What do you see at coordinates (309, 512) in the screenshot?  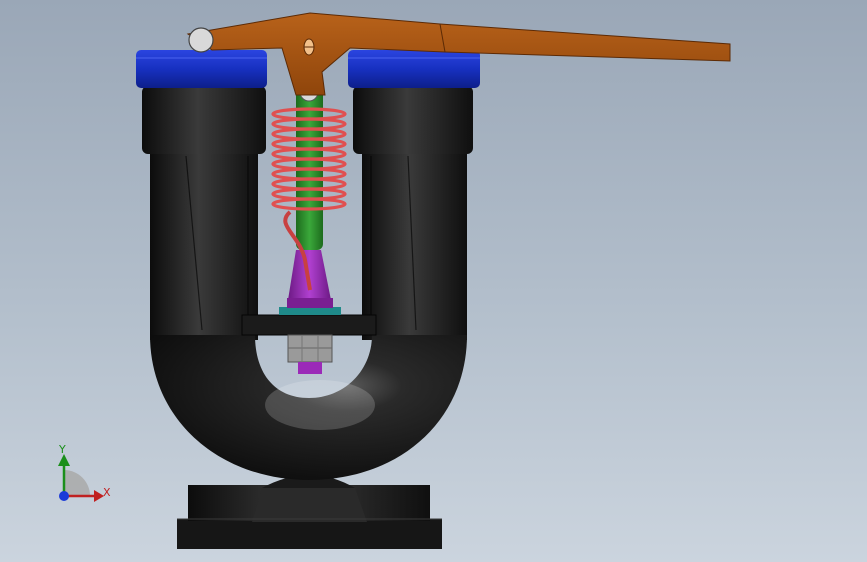 I see `base-flange` at bounding box center [309, 512].